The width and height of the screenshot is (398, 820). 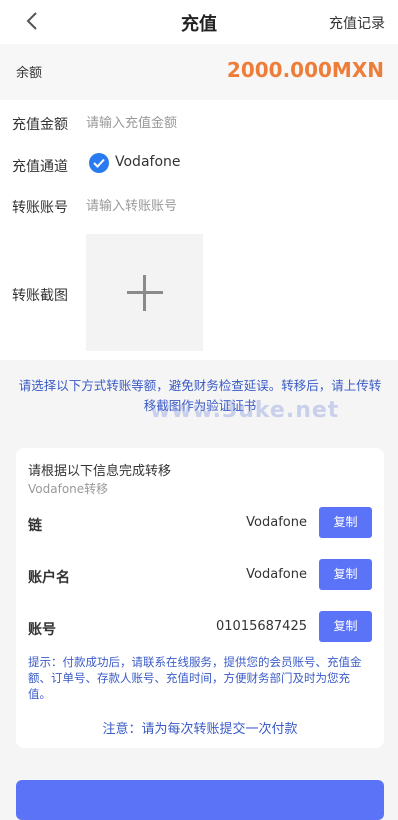 I want to click on account-number-label: 账号, so click(x=42, y=630).